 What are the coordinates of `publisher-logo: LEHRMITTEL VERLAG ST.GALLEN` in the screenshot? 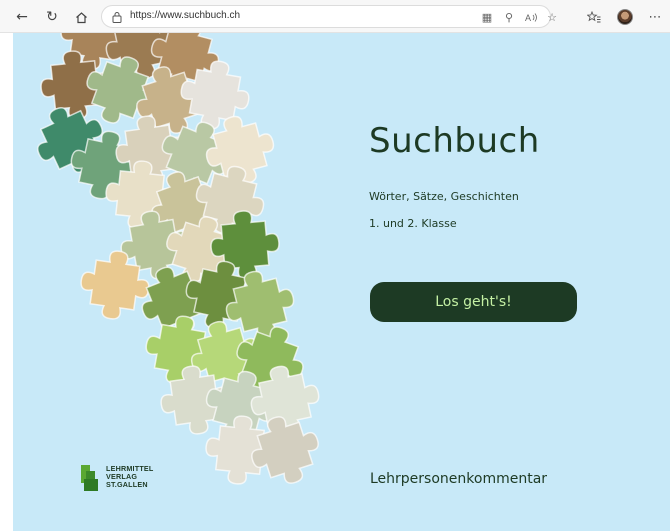 It's located at (126, 482).